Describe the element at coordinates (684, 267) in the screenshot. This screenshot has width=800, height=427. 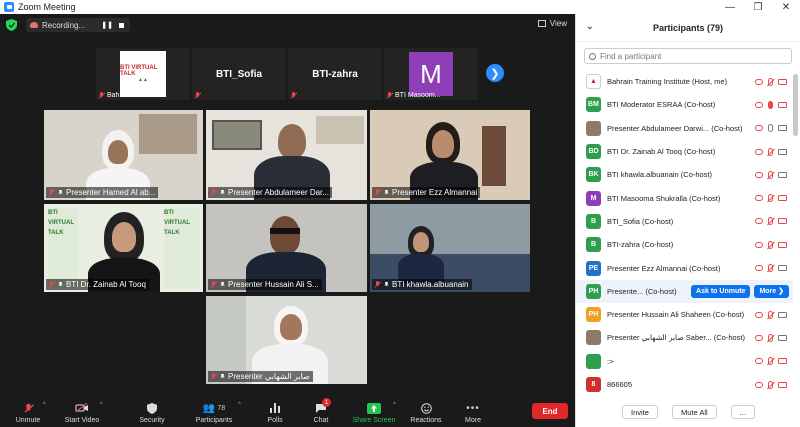
I see `participant-row: PE Presenter Ezz Almannai (Co-host)` at that location.